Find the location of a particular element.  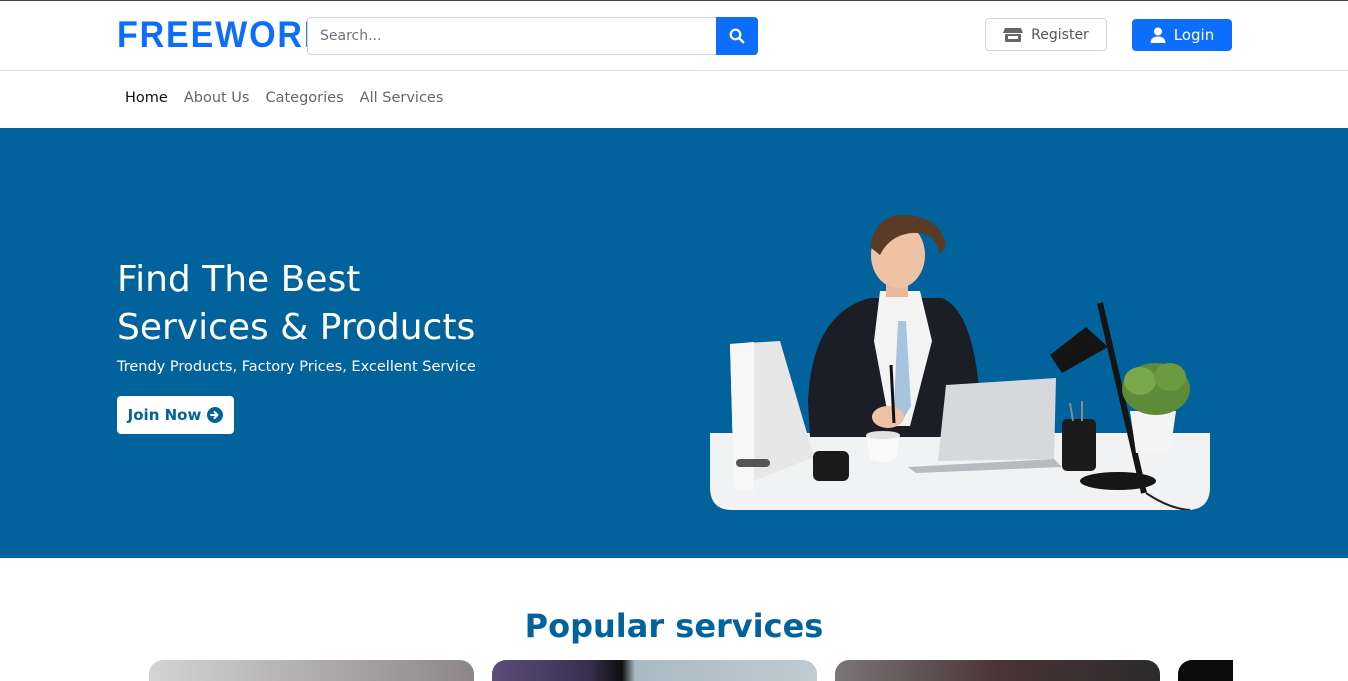

join-now-button: Join Now is located at coordinates (175, 415).